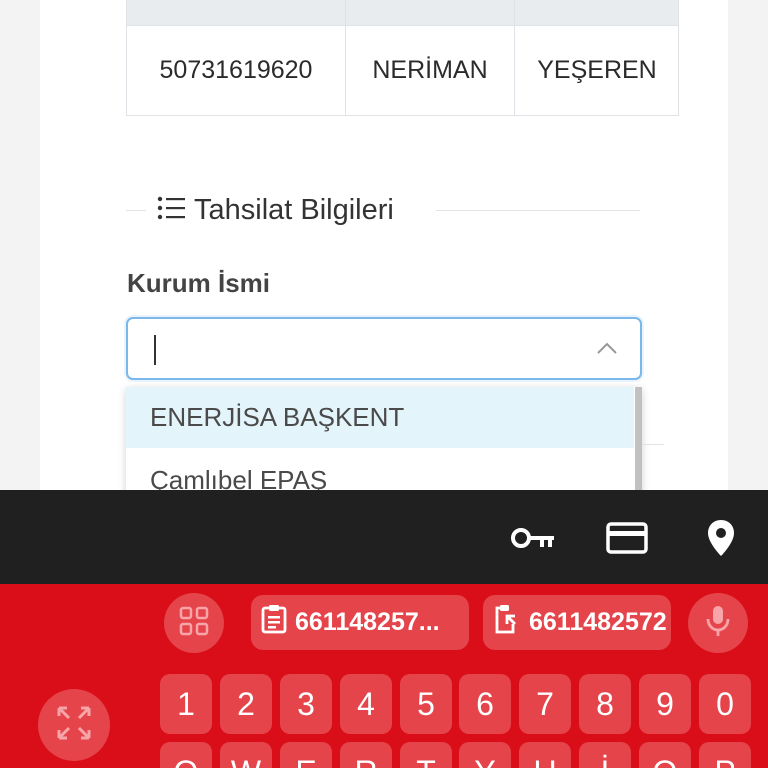 This screenshot has width=768, height=768. What do you see at coordinates (653, 444) in the screenshot?
I see `section-divider` at bounding box center [653, 444].